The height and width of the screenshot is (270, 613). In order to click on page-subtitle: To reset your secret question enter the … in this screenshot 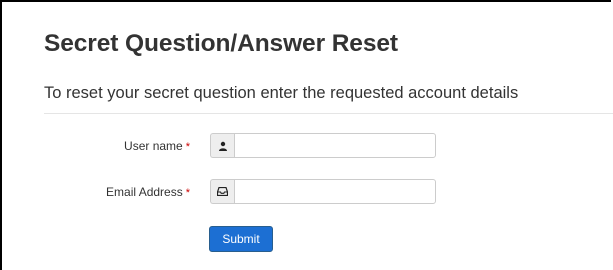, I will do `click(281, 93)`.